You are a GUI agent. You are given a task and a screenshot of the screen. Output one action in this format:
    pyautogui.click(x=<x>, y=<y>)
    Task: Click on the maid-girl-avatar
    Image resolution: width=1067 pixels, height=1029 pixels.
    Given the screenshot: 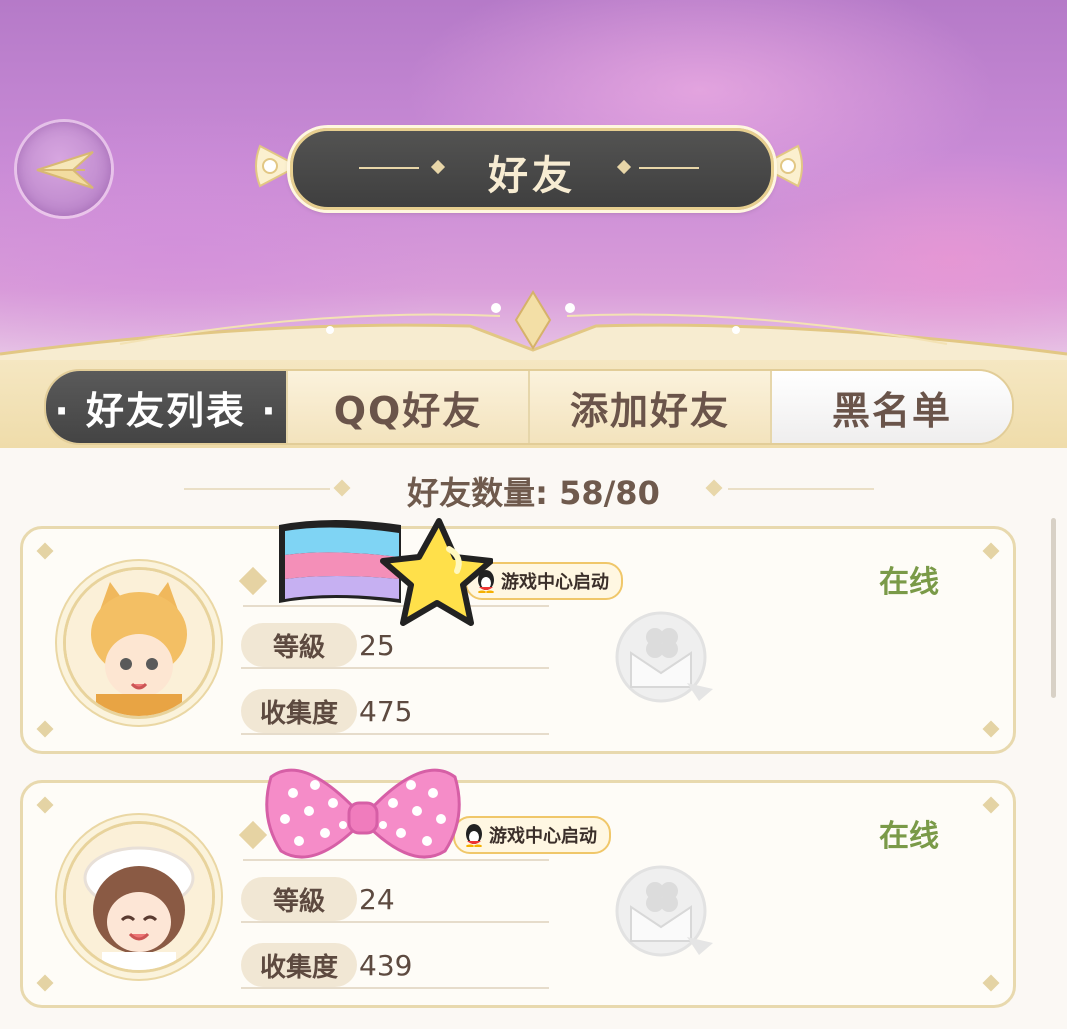 What is the action you would take?
    pyautogui.click(x=139, y=897)
    